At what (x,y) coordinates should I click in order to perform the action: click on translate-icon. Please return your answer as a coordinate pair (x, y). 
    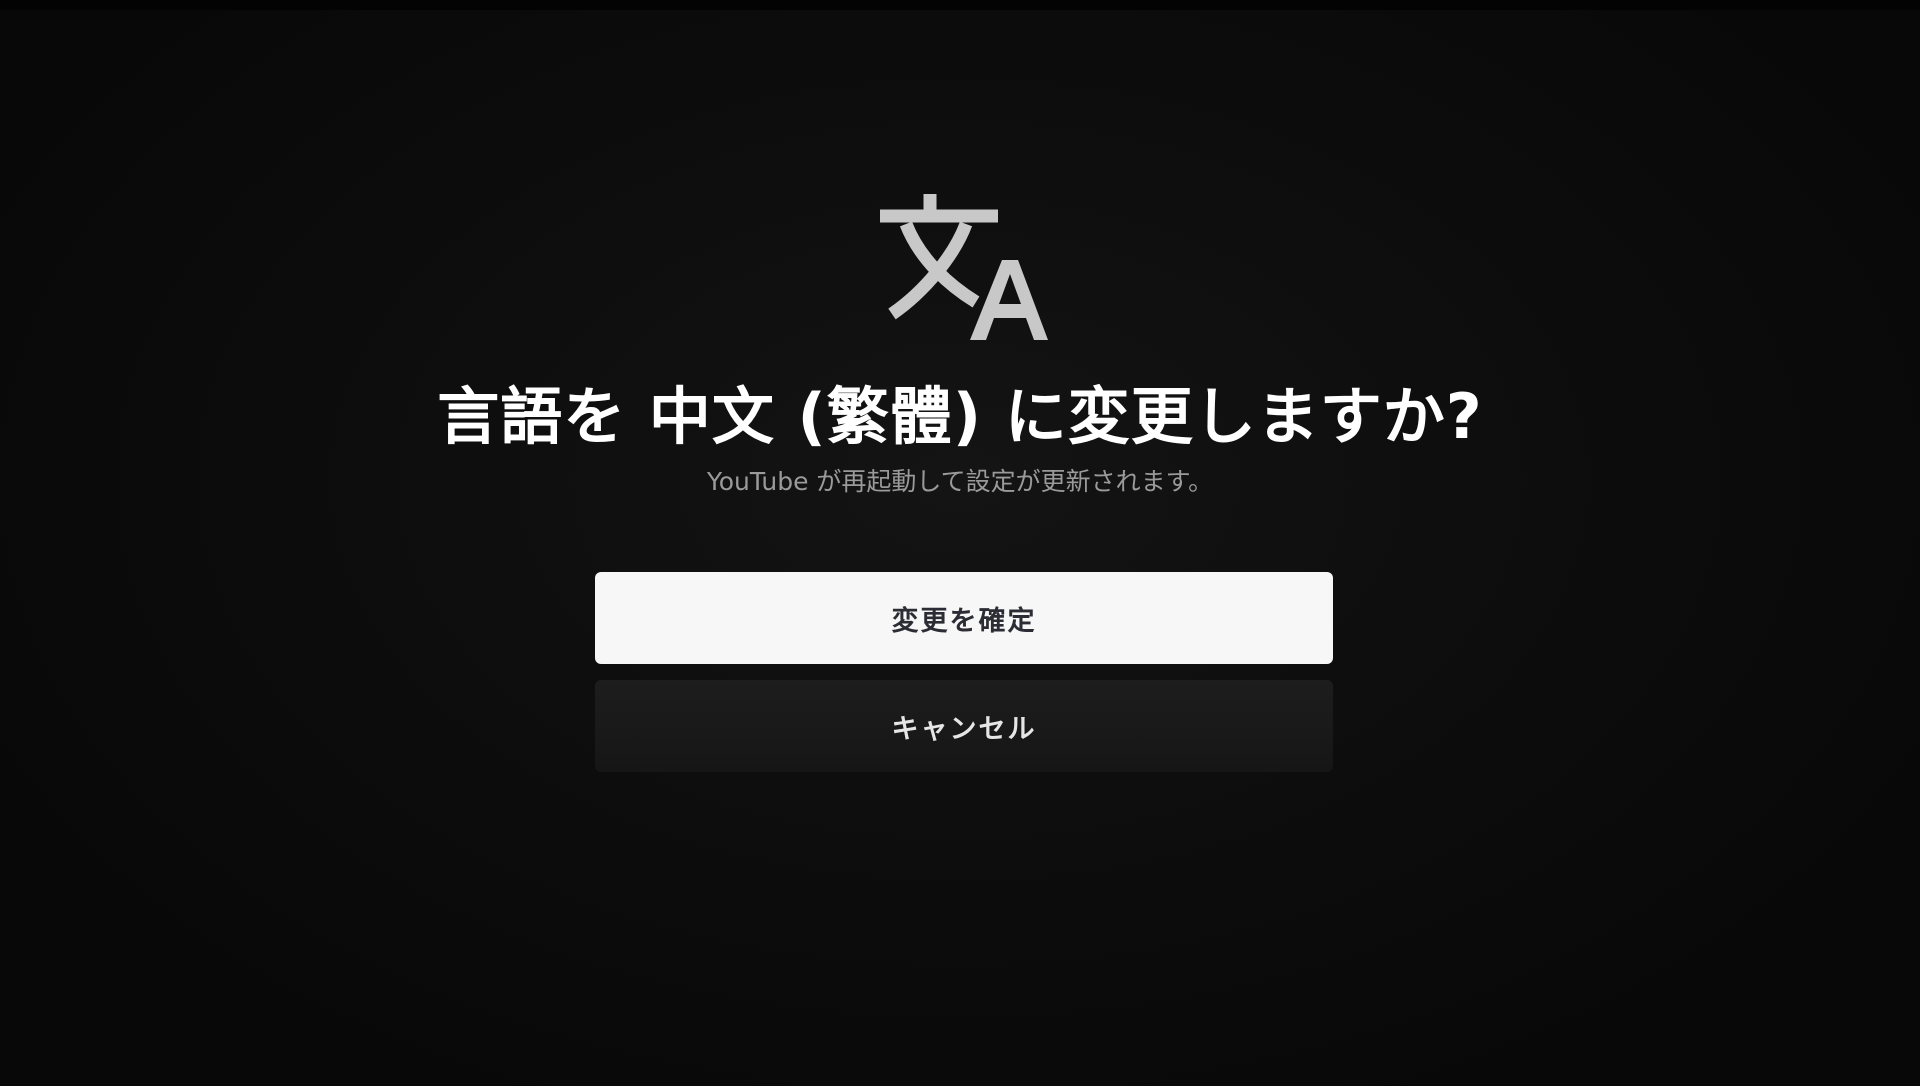
    Looking at the image, I should click on (964, 267).